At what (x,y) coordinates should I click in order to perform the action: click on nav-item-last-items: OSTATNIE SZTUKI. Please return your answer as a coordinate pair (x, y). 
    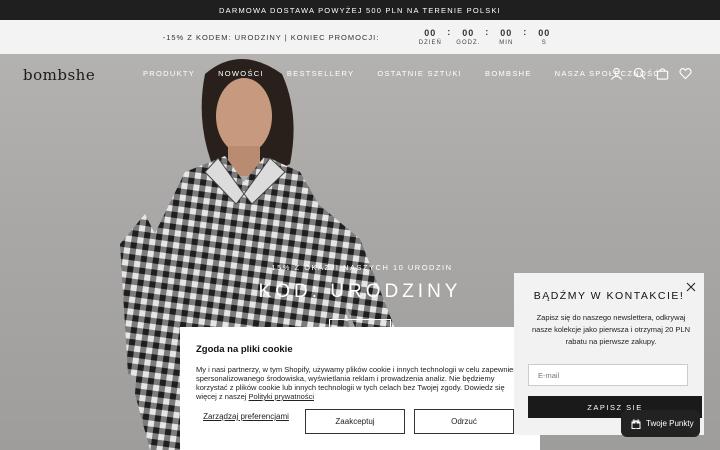
    Looking at the image, I should click on (419, 73).